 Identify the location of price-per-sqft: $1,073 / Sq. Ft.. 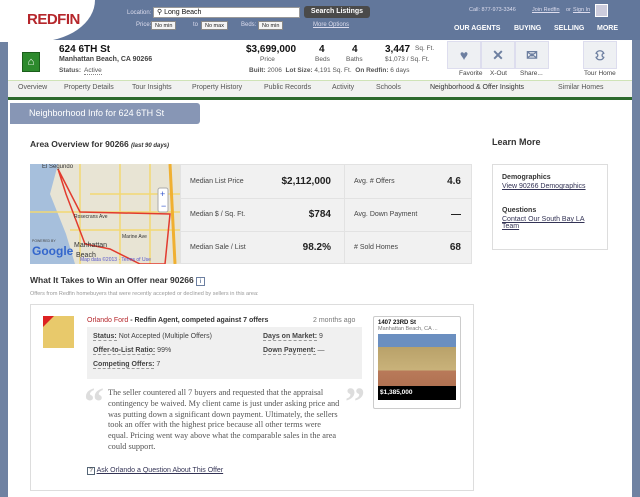
(407, 59).